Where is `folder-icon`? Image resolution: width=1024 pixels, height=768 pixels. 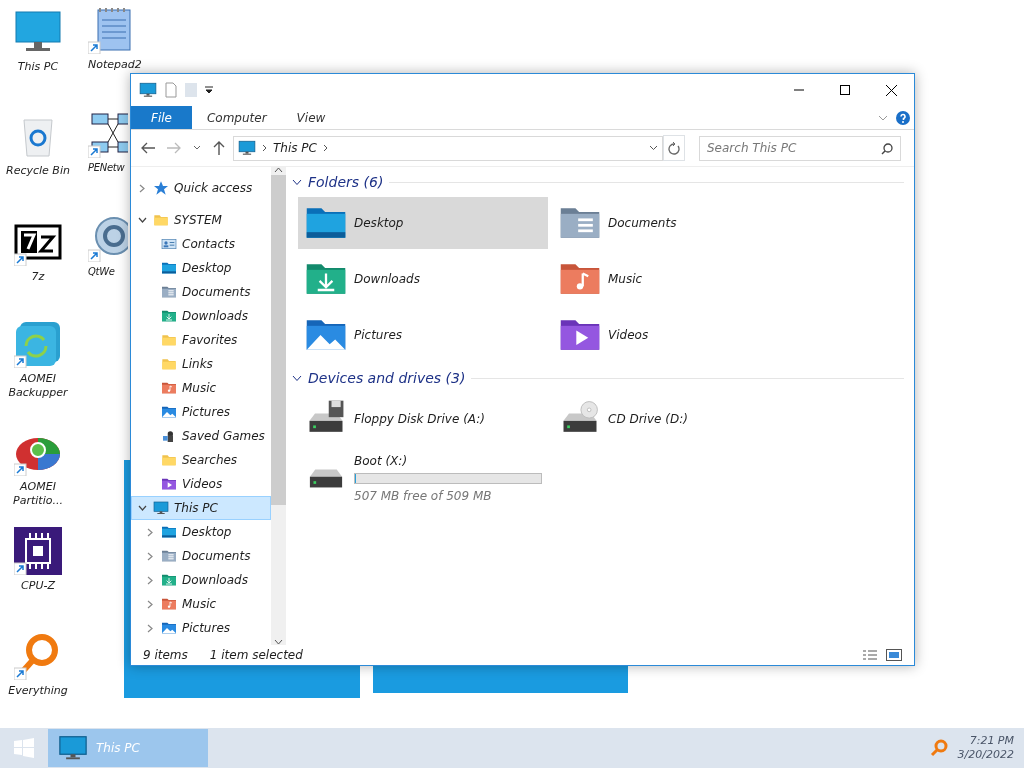
folder-icon is located at coordinates (169, 460).